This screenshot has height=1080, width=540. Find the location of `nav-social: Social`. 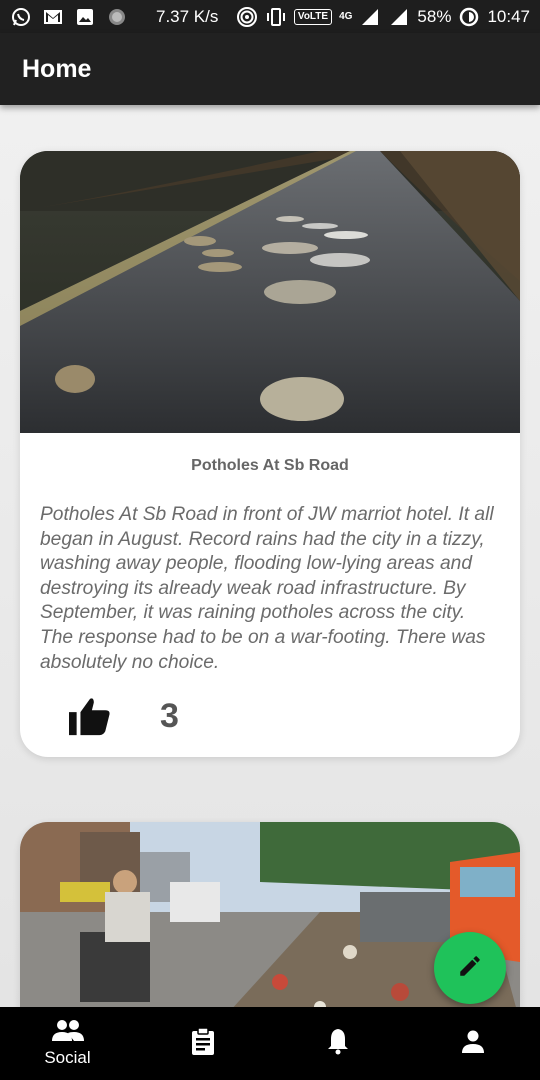

nav-social: Social is located at coordinates (67, 1043).